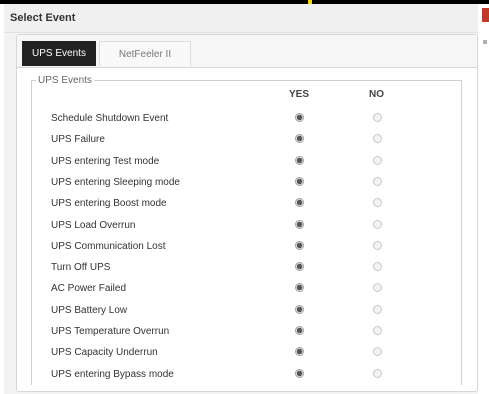 The height and width of the screenshot is (394, 489). Describe the element at coordinates (65, 80) in the screenshot. I see `fieldset-legend: UPS Events` at that location.